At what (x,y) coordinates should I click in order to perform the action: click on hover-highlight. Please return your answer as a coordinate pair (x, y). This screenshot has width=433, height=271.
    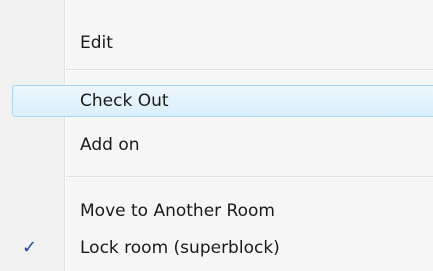
    Looking at the image, I should click on (222, 101).